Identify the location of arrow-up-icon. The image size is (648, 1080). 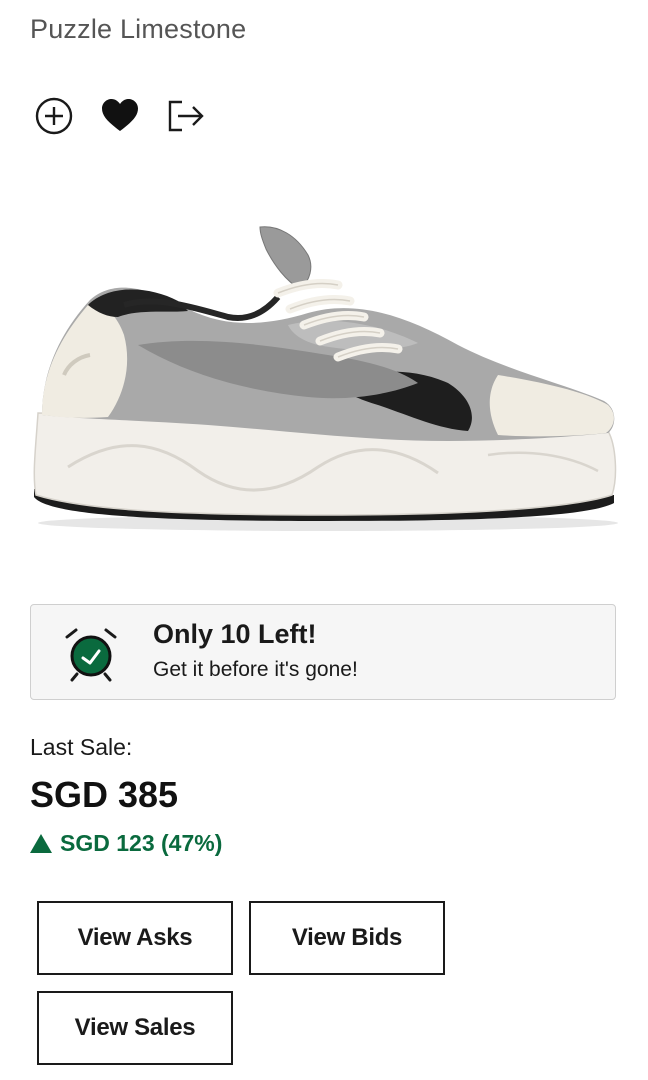
(41, 843).